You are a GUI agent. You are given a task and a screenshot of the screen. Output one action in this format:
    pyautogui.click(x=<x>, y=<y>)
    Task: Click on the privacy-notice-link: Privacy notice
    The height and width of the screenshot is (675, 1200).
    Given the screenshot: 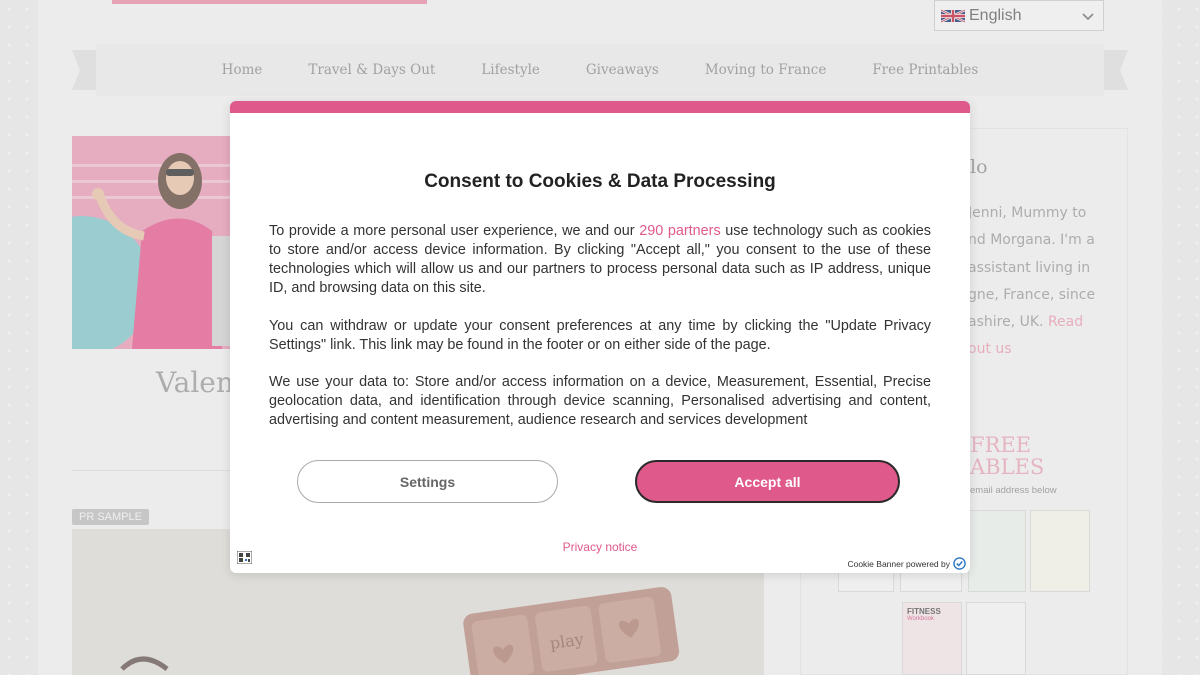 What is the action you would take?
    pyautogui.click(x=600, y=547)
    